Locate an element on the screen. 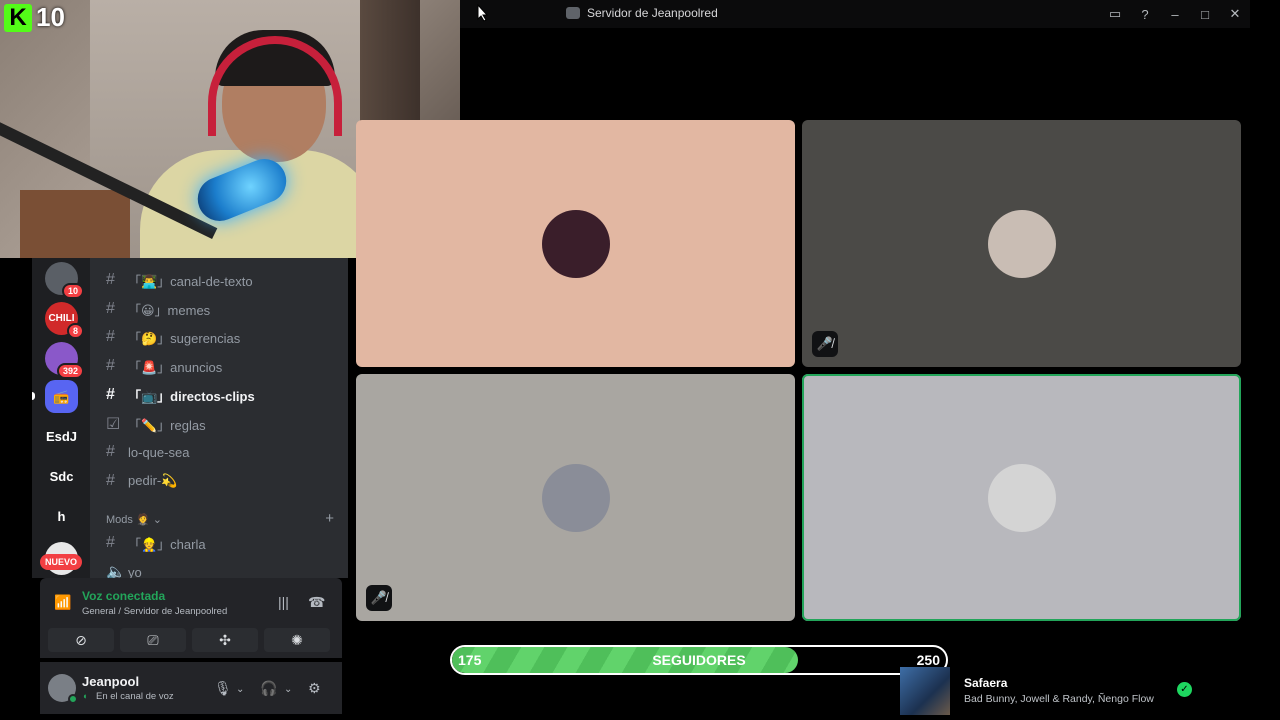  server-label: Sdc is located at coordinates (61, 476).